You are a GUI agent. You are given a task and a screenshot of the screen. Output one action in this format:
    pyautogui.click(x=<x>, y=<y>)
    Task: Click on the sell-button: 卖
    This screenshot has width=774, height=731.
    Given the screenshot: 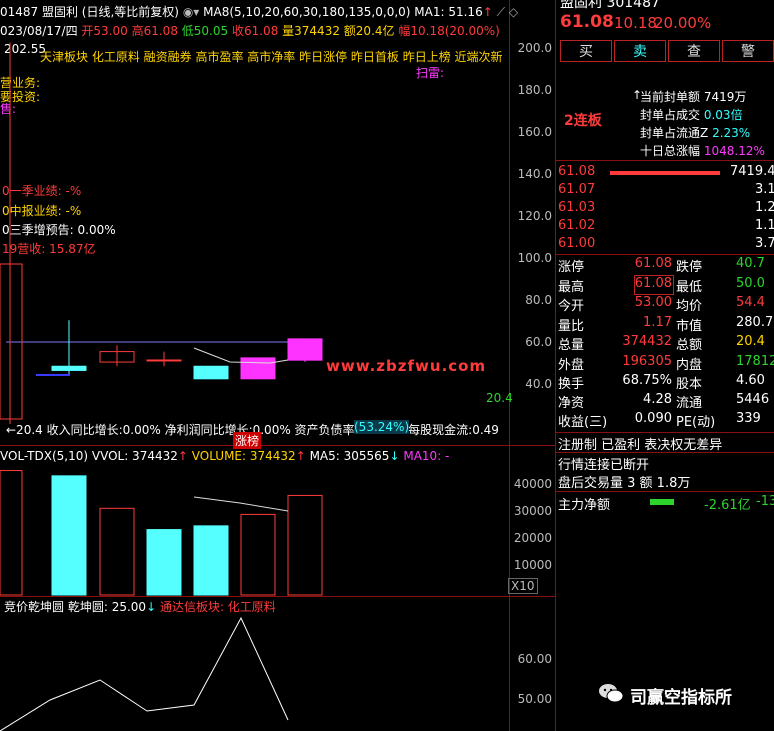 What is the action you would take?
    pyautogui.click(x=640, y=51)
    